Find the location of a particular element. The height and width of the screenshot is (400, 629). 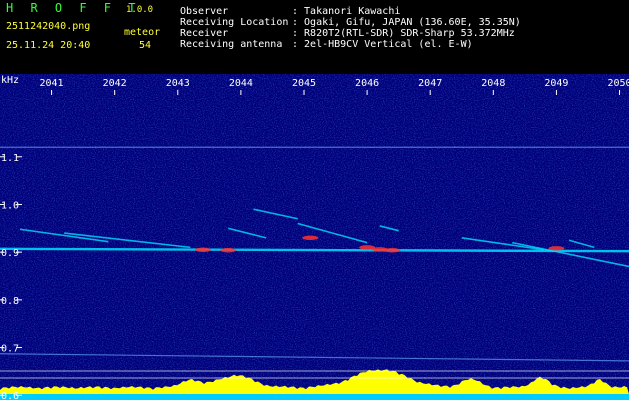

y-tick-label-0: 1.1 is located at coordinates (10, 158).